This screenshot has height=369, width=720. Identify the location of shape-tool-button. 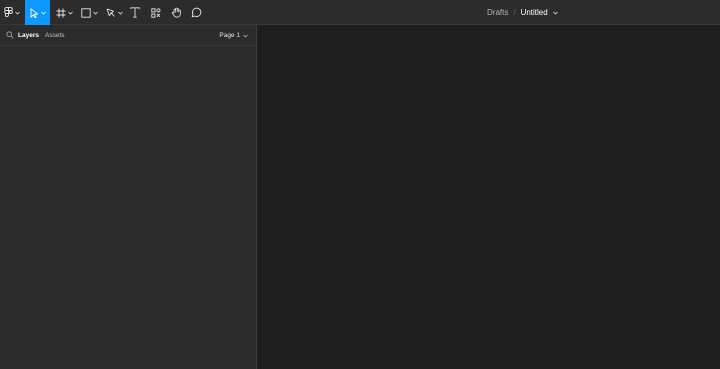
(89, 12).